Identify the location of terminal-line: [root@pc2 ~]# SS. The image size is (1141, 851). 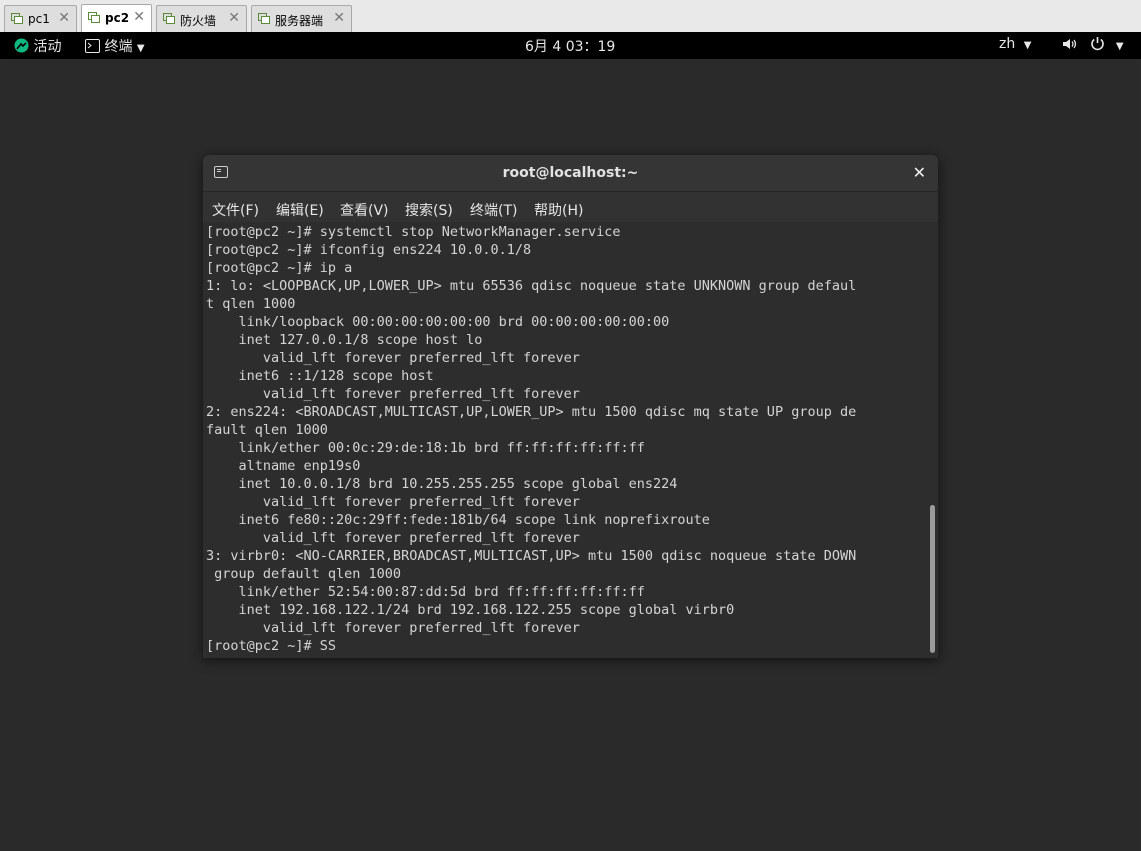
(271, 646).